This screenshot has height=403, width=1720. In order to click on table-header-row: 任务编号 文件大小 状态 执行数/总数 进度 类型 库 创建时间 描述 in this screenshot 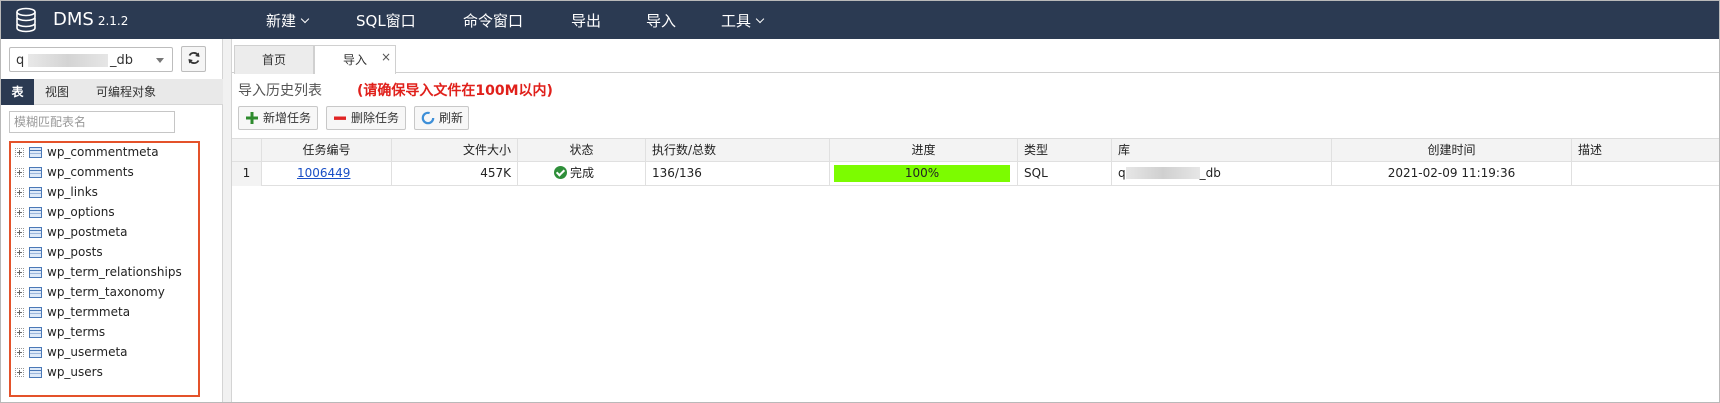, I will do `click(975, 150)`.